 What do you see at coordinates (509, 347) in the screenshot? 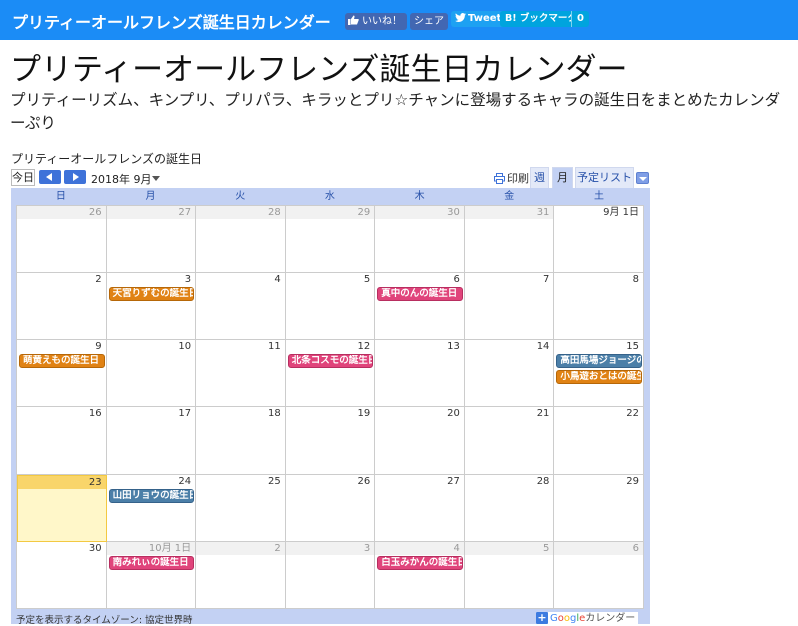
I see `day-number: 14` at bounding box center [509, 347].